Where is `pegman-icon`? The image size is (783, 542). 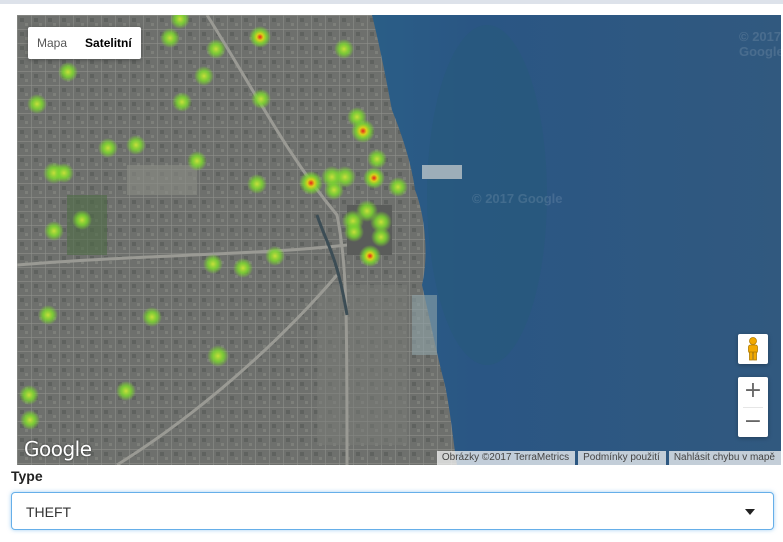 pegman-icon is located at coordinates (753, 349).